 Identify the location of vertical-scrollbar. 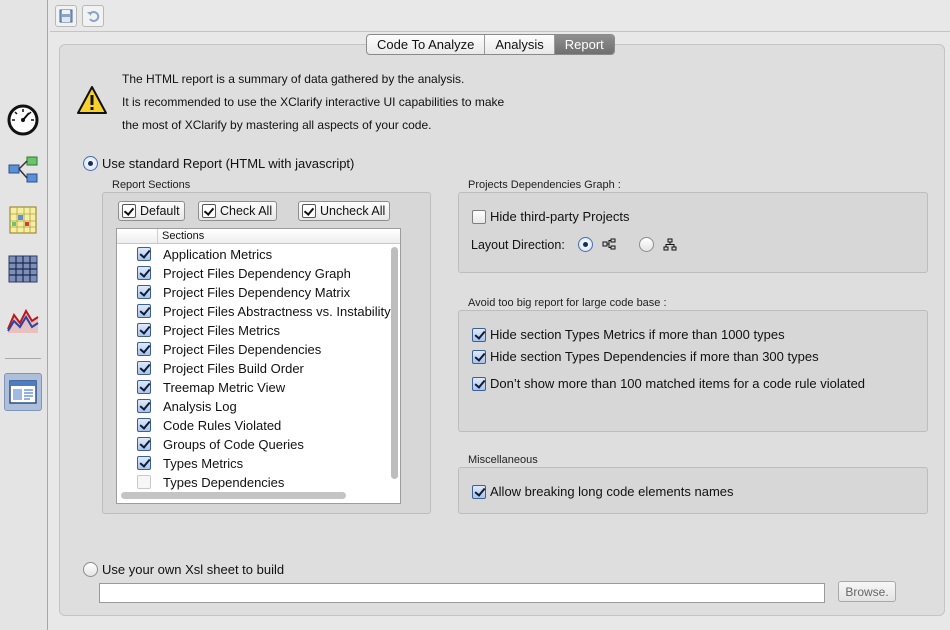
(394, 363).